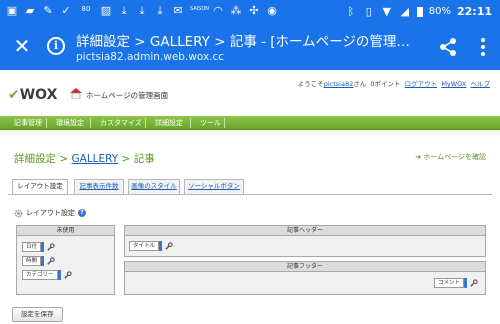 The height and width of the screenshot is (324, 500). Describe the element at coordinates (82, 213) in the screenshot. I see `help-icon: ?` at that location.